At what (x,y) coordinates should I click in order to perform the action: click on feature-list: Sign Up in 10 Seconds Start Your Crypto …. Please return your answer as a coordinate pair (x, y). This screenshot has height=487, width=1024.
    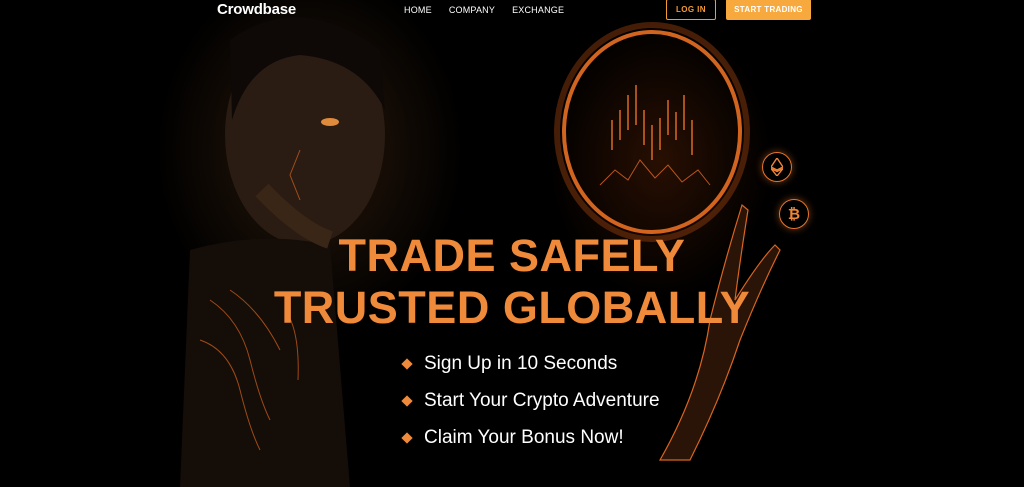
    Looking at the image, I should click on (530, 400).